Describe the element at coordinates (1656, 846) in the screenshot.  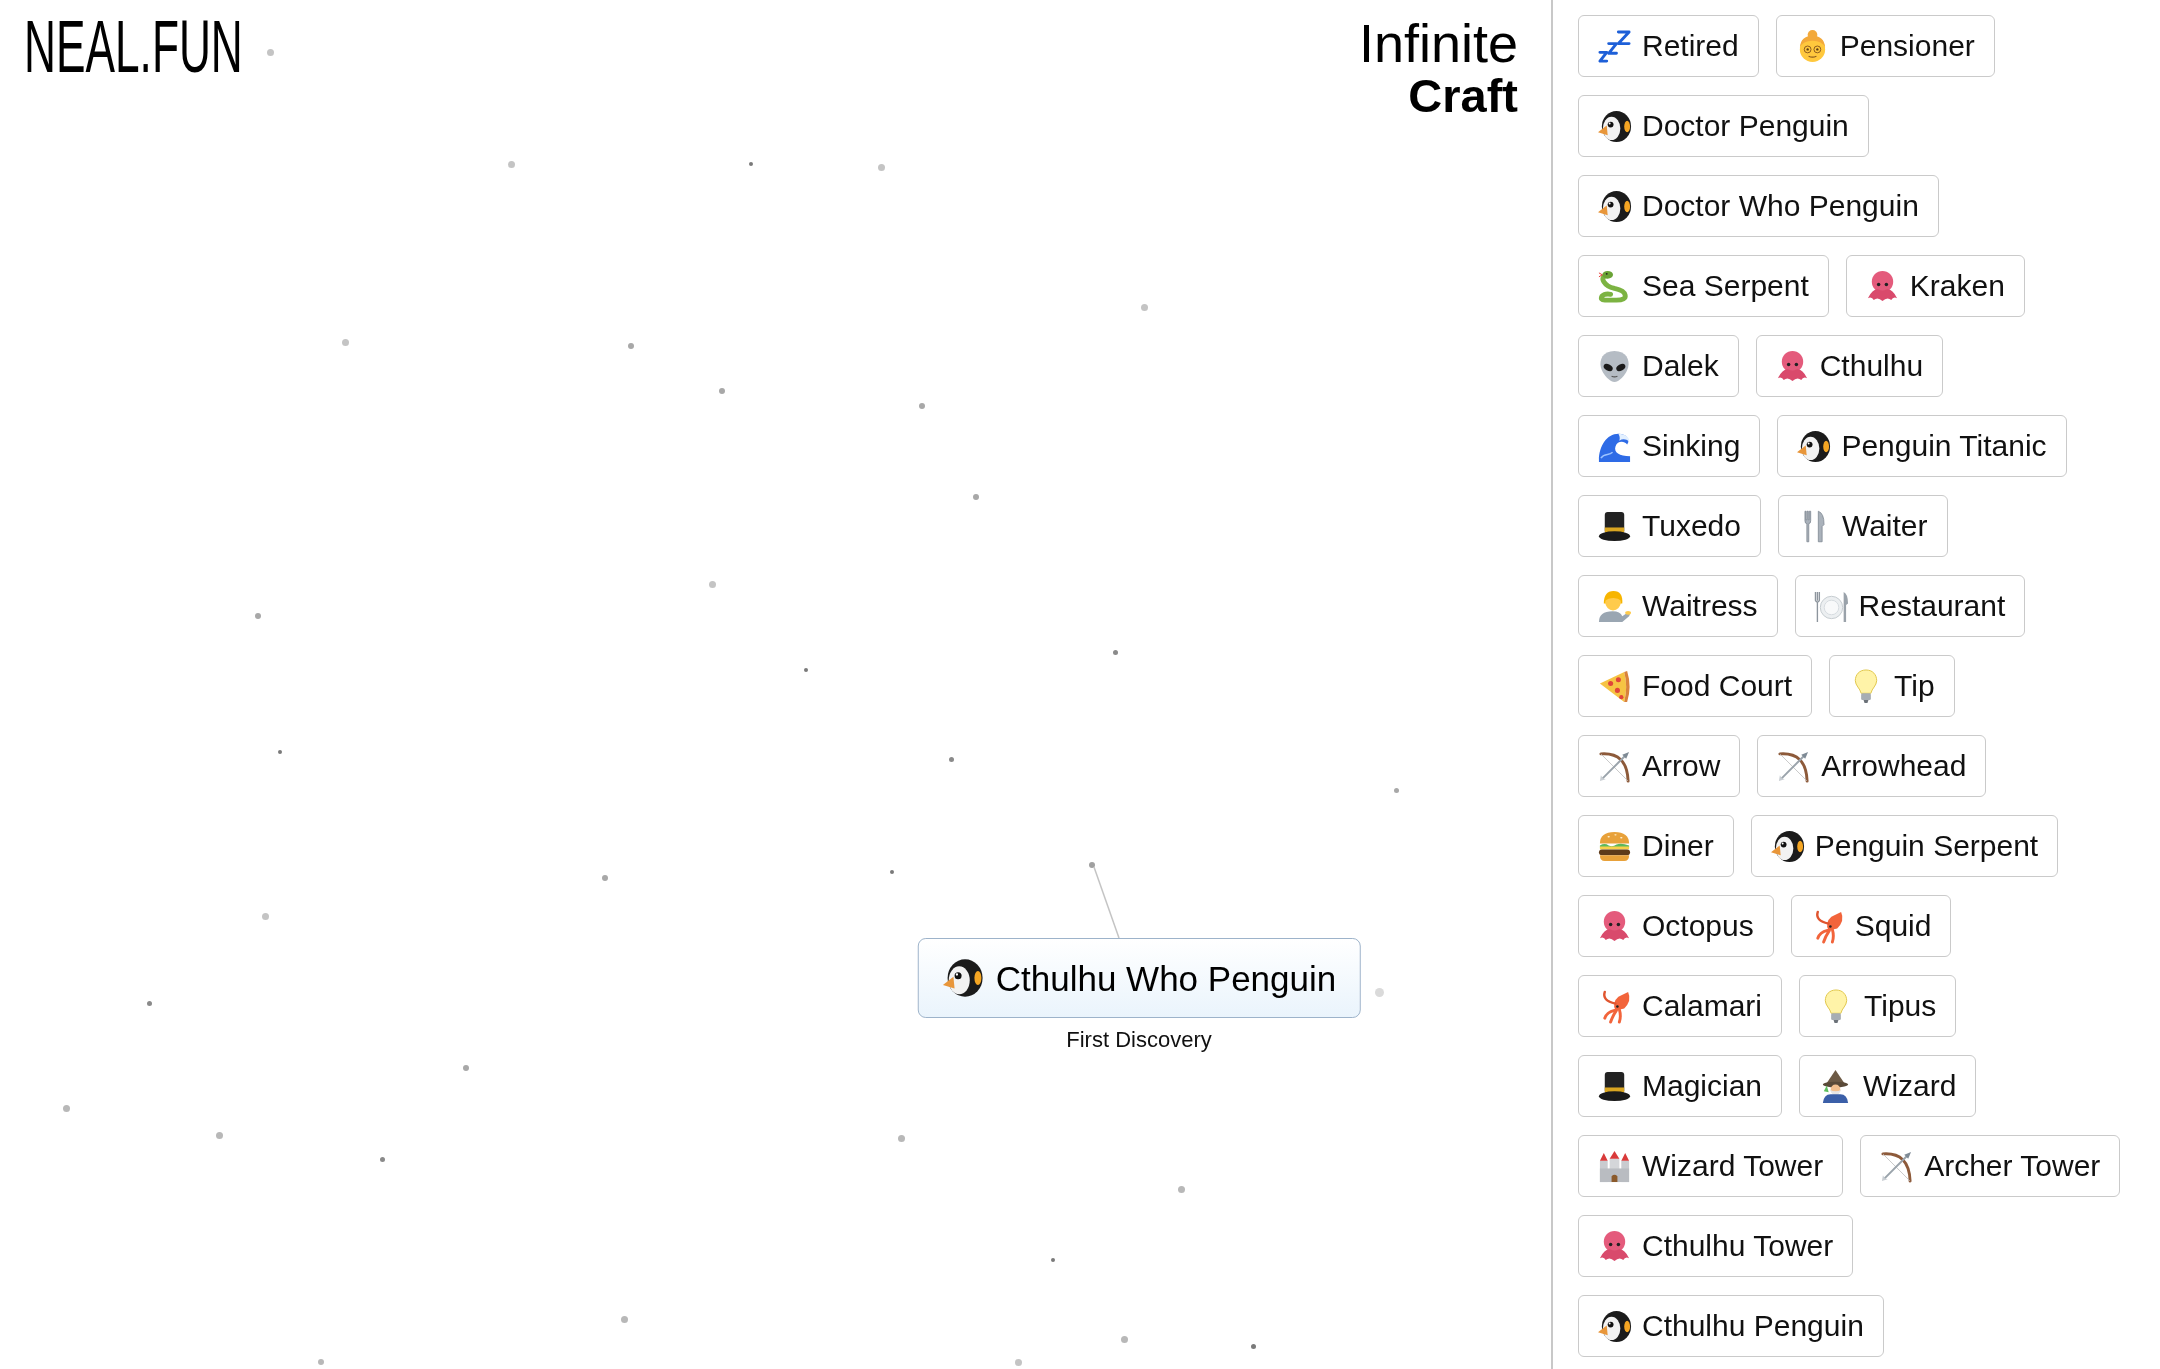
I see `element-chip: Diner` at that location.